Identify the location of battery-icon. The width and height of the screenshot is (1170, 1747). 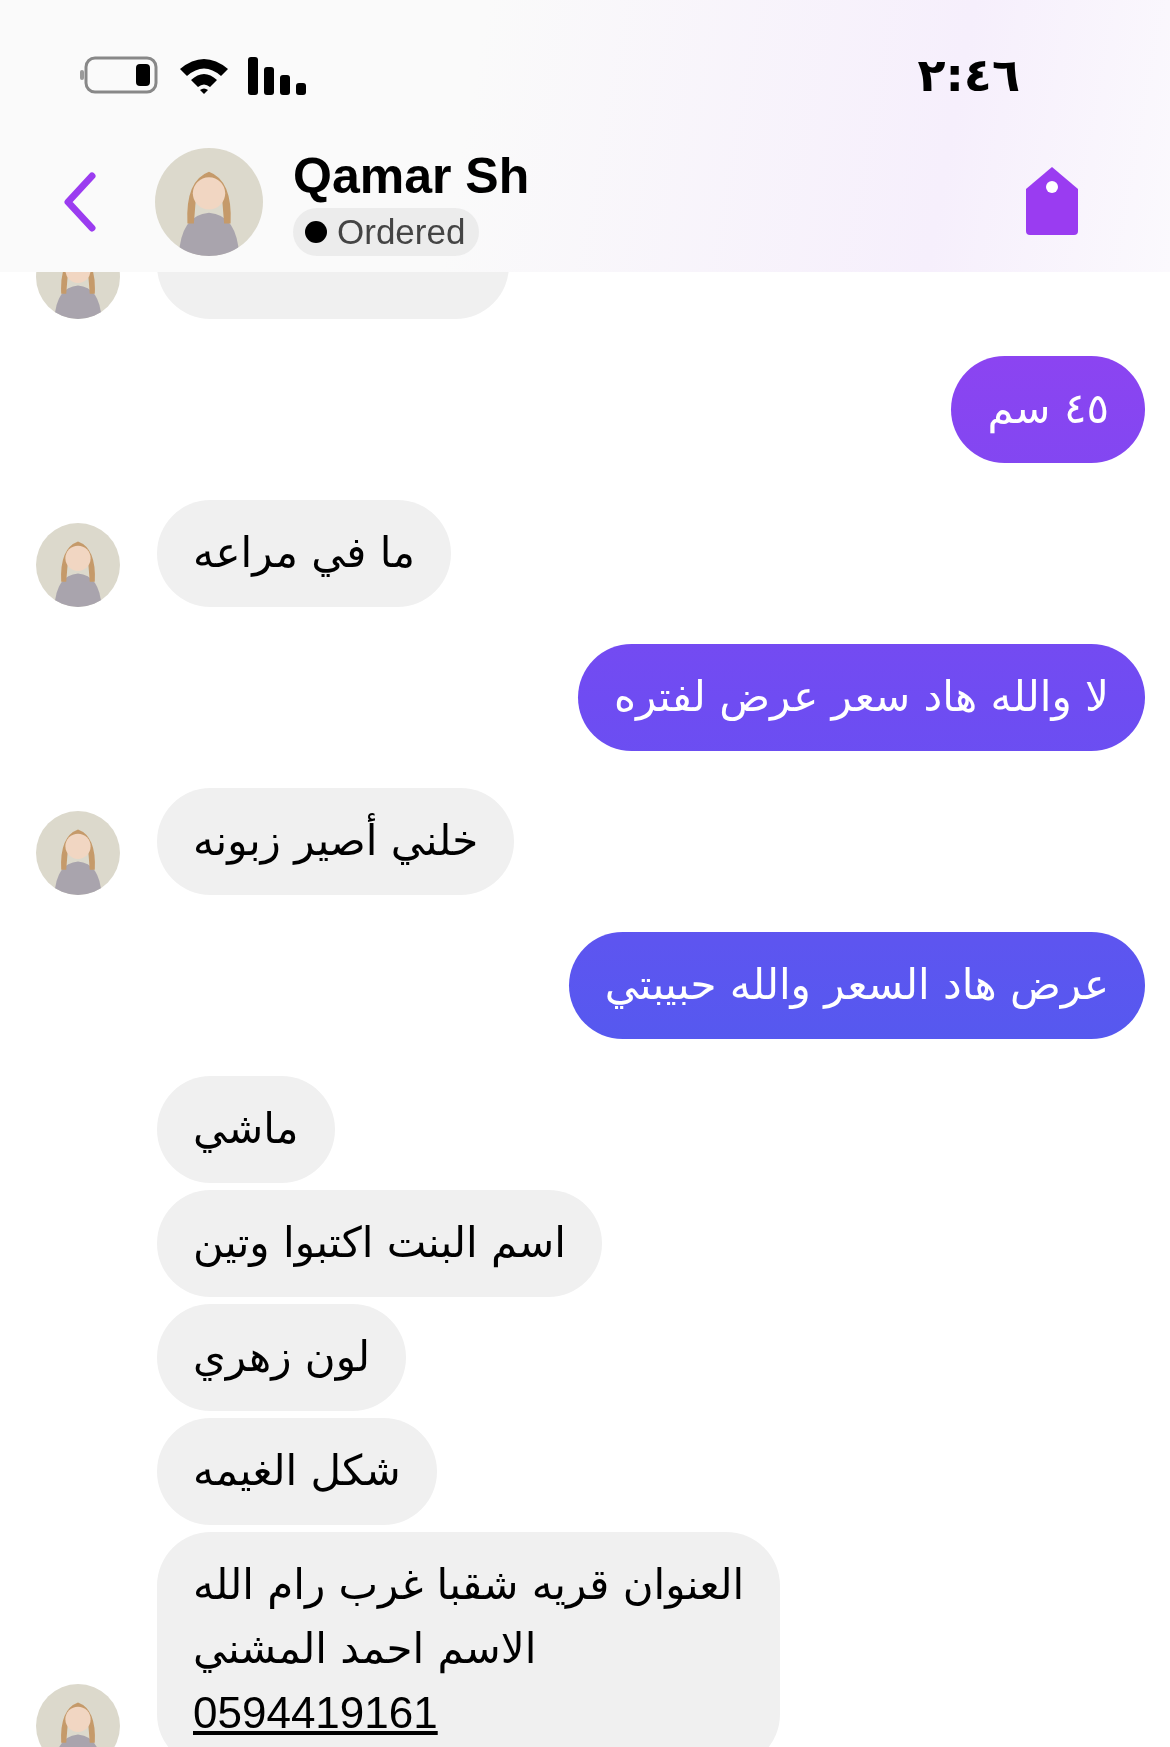
(119, 75).